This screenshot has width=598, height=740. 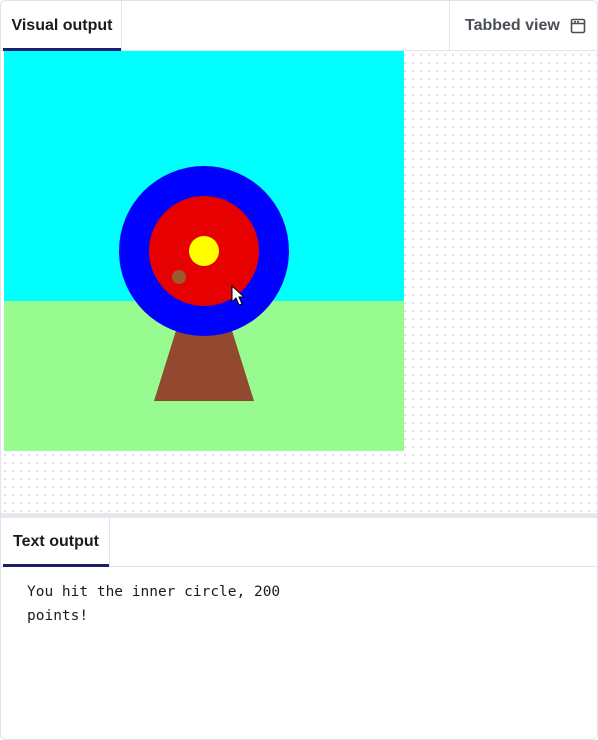 I want to click on arrow-hit-mark, so click(x=179, y=277).